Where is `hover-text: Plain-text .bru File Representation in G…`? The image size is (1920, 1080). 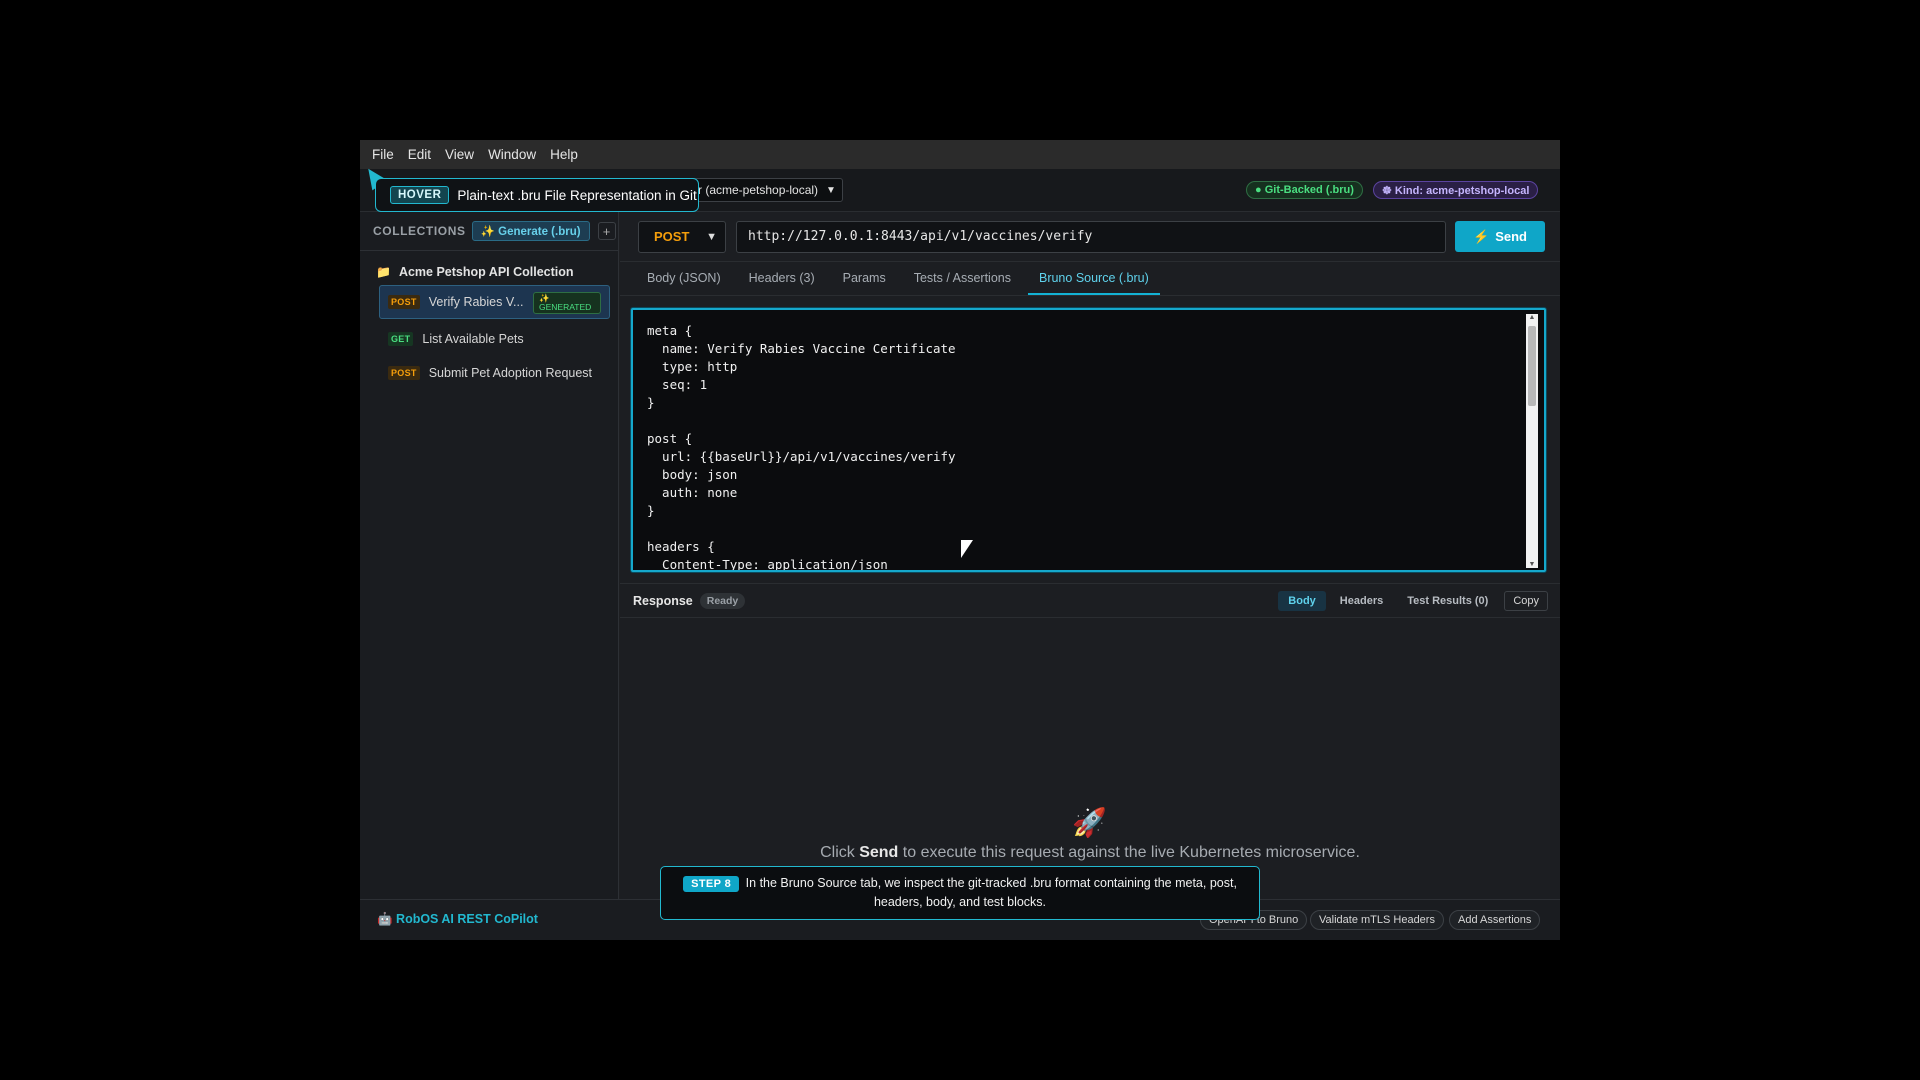 hover-text: Plain-text .bru File Representation in G… is located at coordinates (577, 195).